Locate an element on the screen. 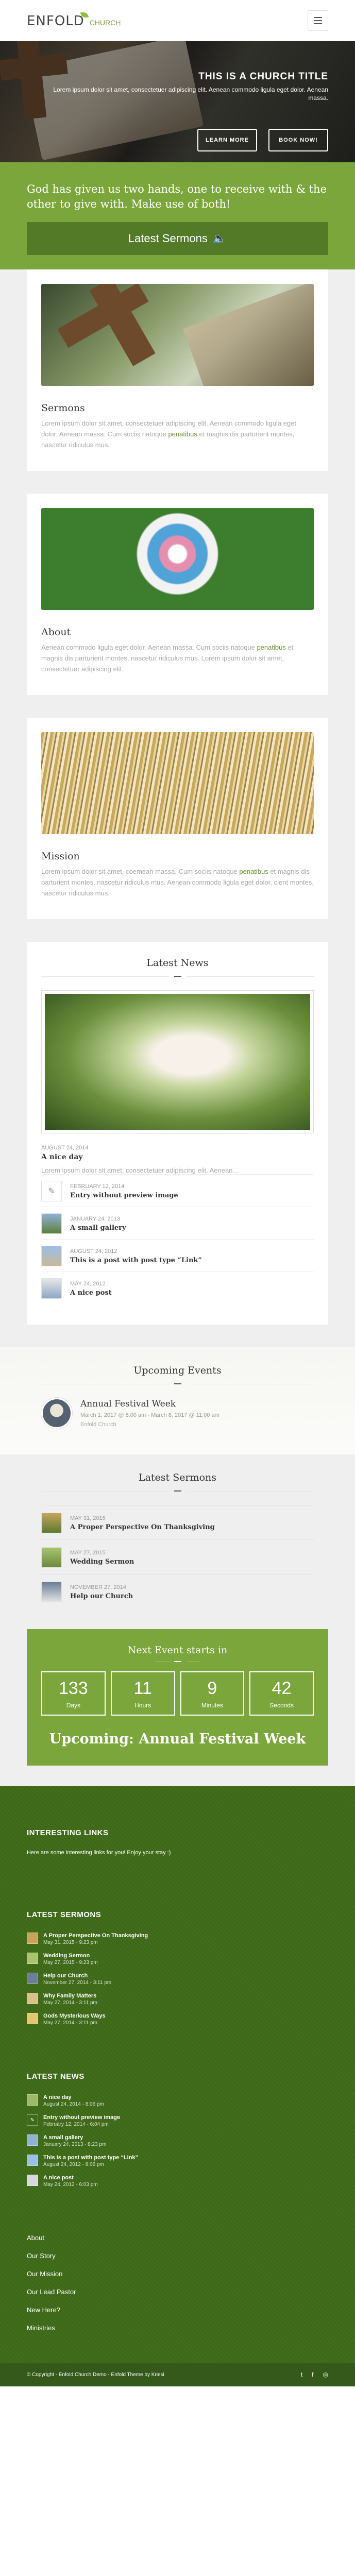  latest-sermons-label: Latest Sermons is located at coordinates (168, 238).